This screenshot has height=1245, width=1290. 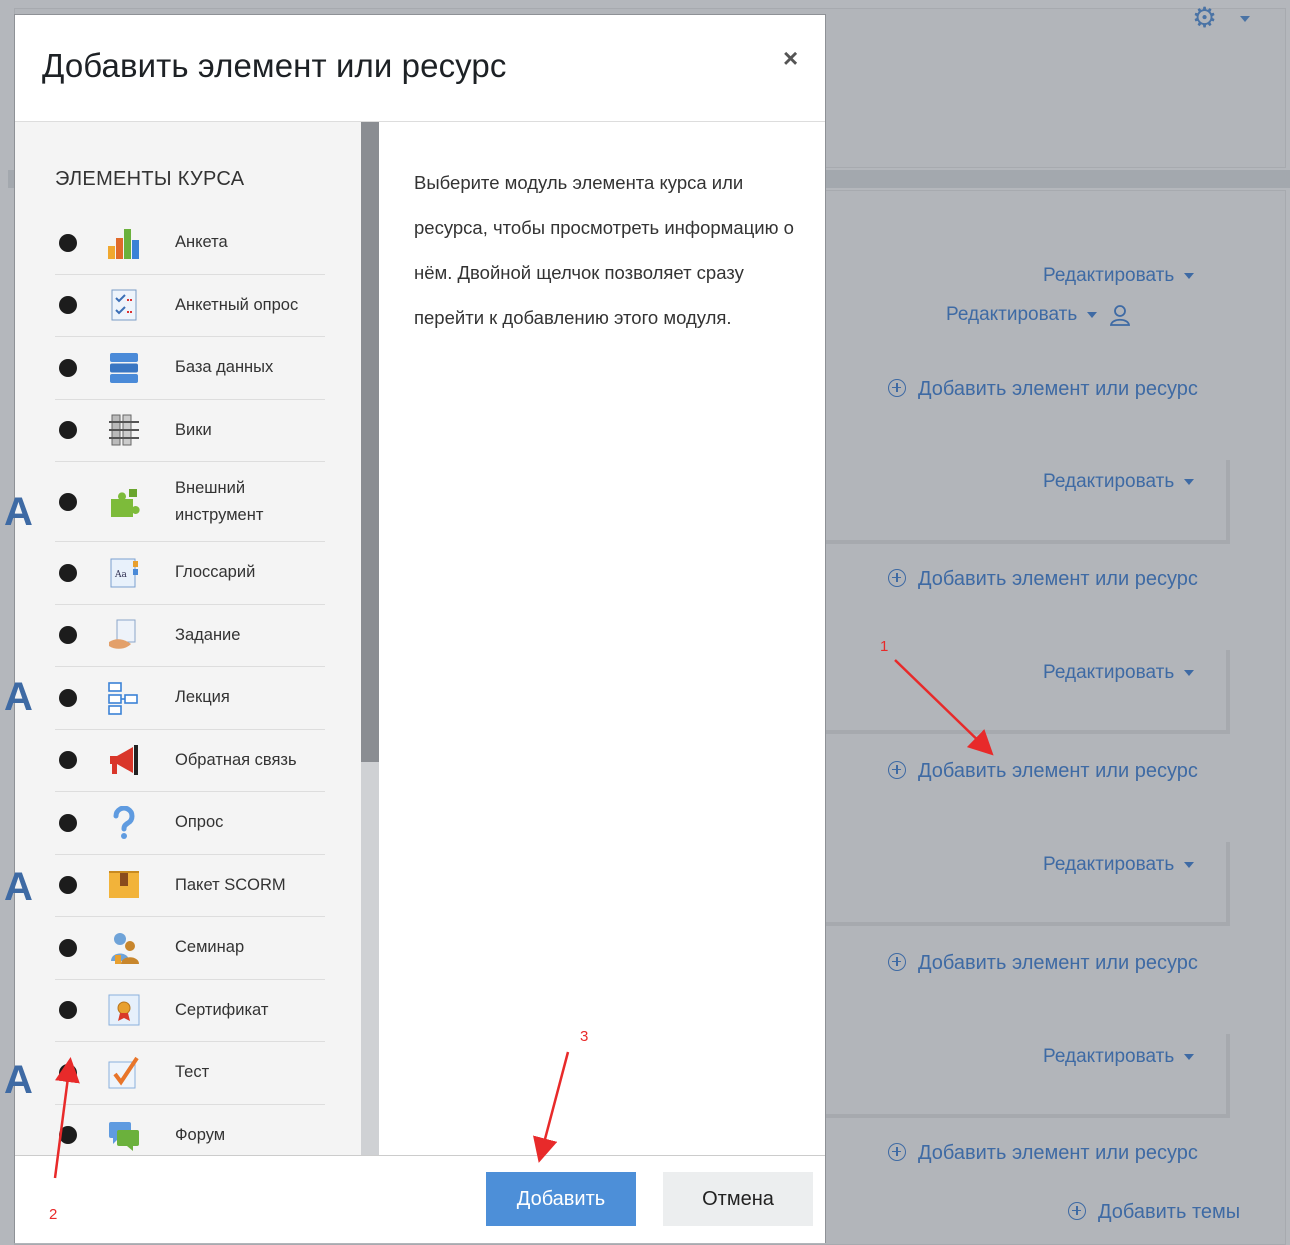 What do you see at coordinates (53, 1214) in the screenshot?
I see `annotation-label-2: 2` at bounding box center [53, 1214].